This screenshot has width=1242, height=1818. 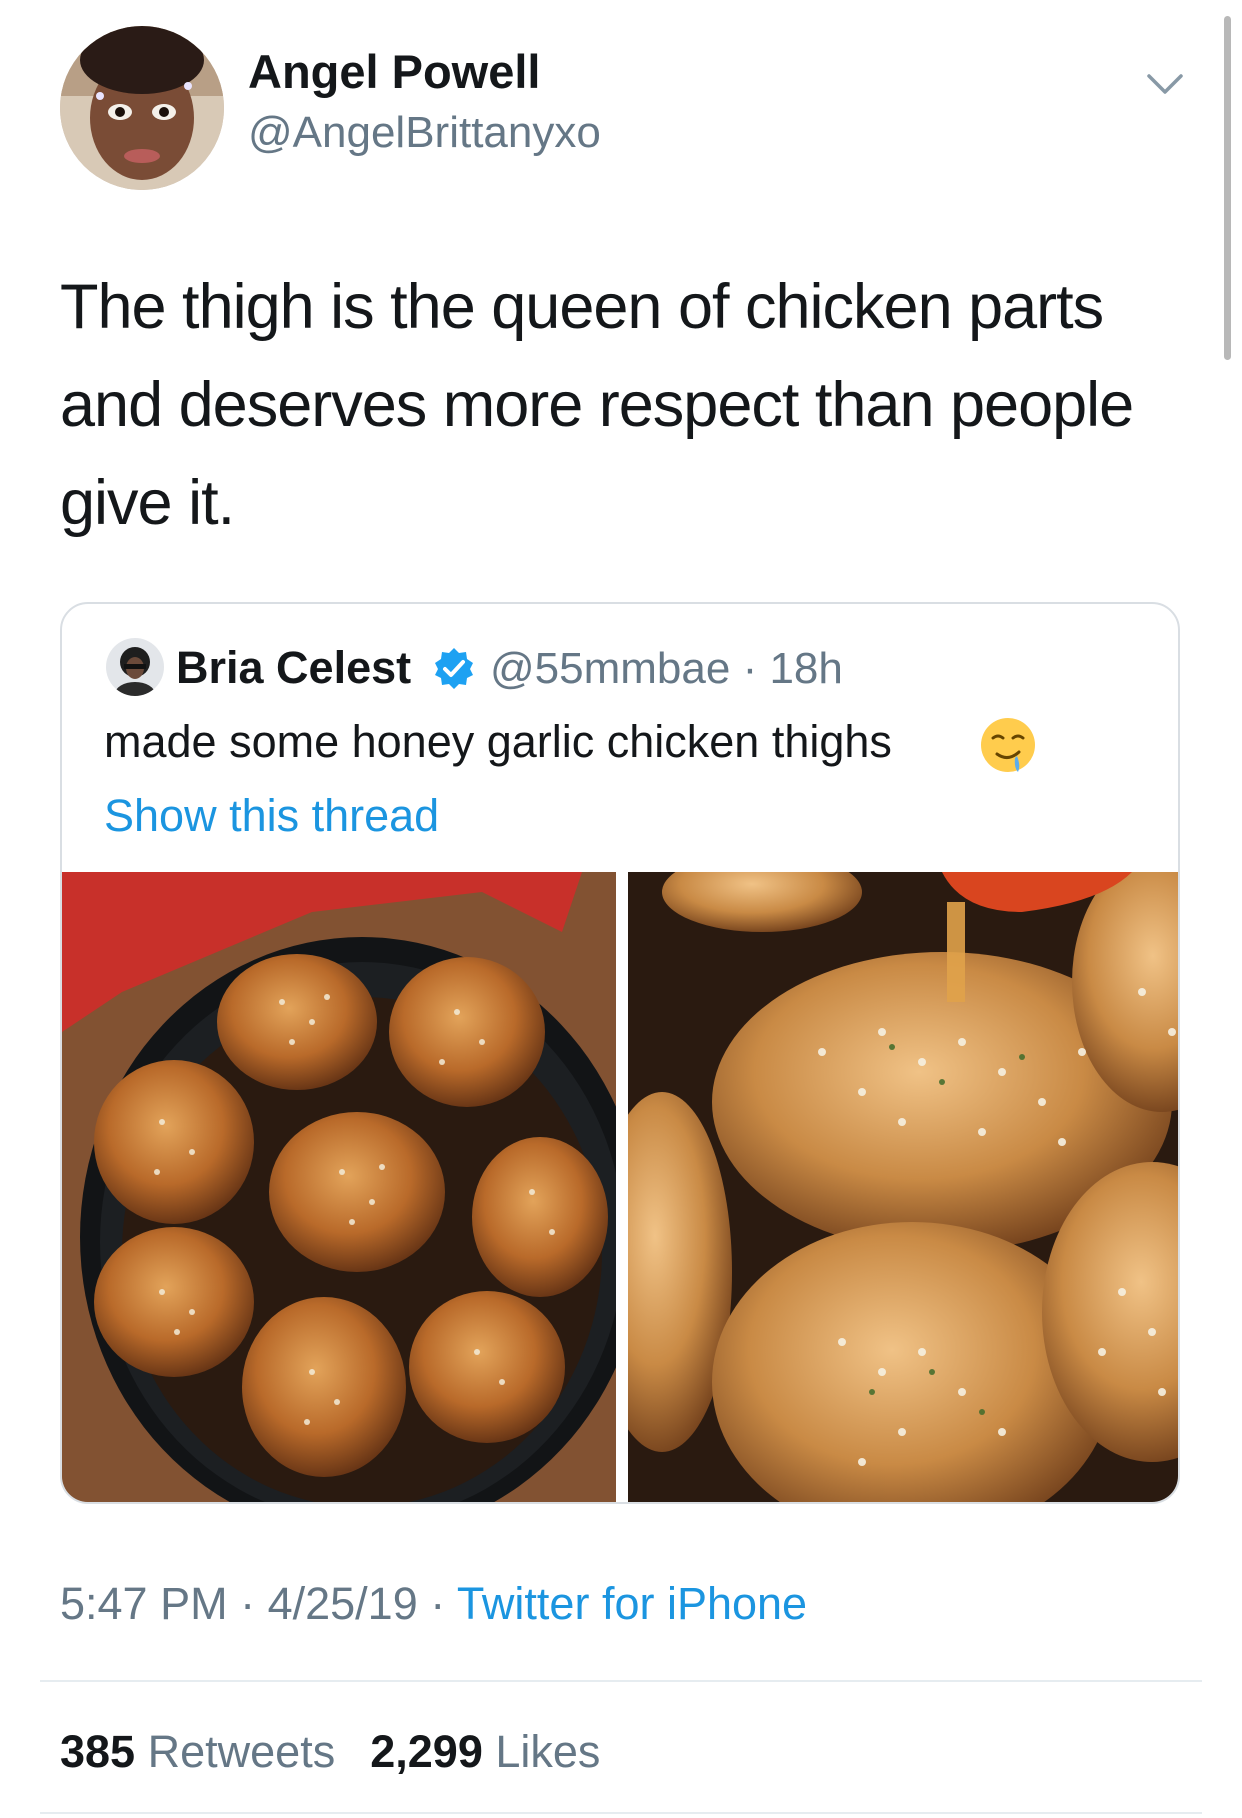 What do you see at coordinates (1227, 188) in the screenshot?
I see `scrollbar` at bounding box center [1227, 188].